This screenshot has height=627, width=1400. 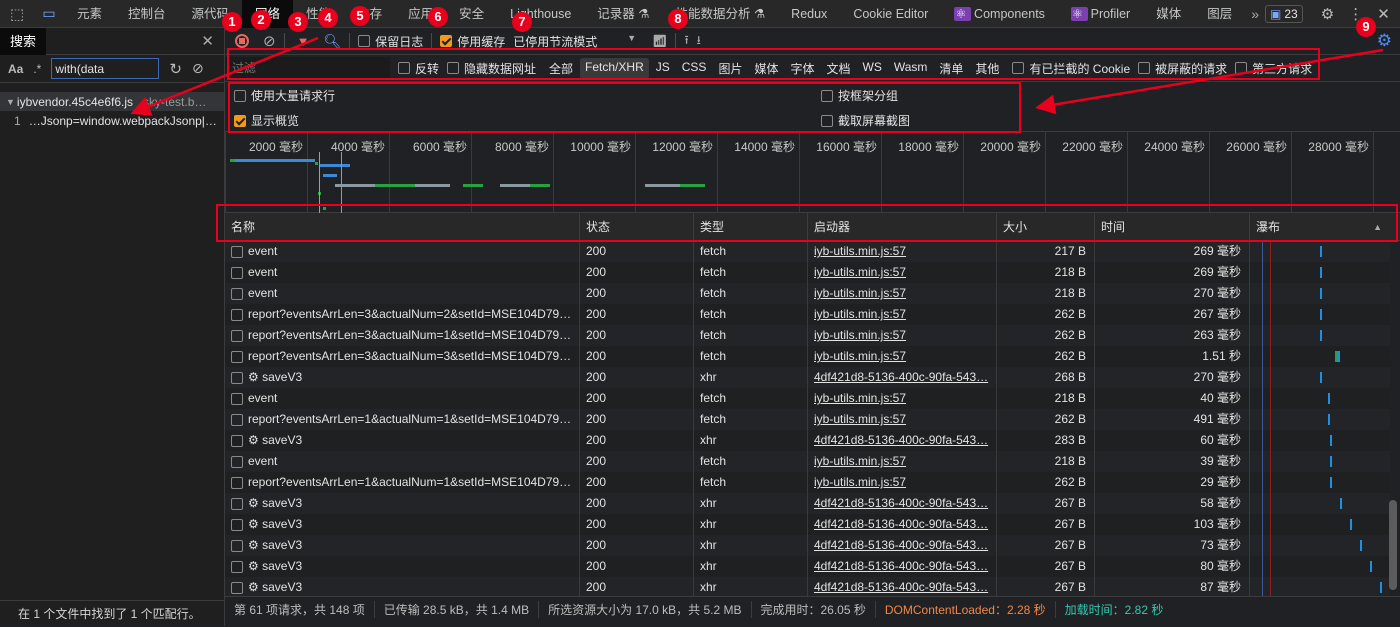 I want to click on settings-gear-icon: ⚙, so click(x=1327, y=14).